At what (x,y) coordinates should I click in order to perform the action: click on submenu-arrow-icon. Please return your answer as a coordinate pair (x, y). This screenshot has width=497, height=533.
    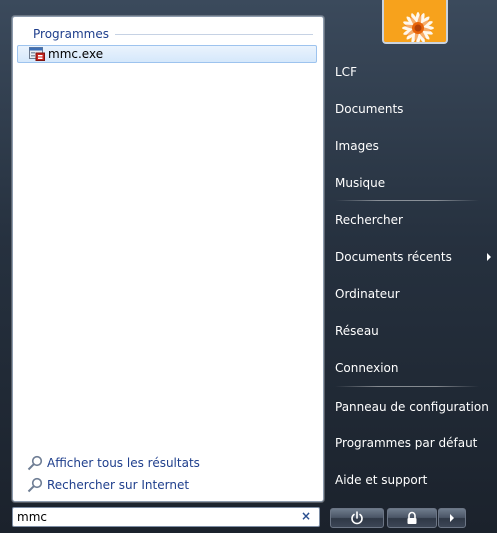
    Looking at the image, I should click on (489, 257).